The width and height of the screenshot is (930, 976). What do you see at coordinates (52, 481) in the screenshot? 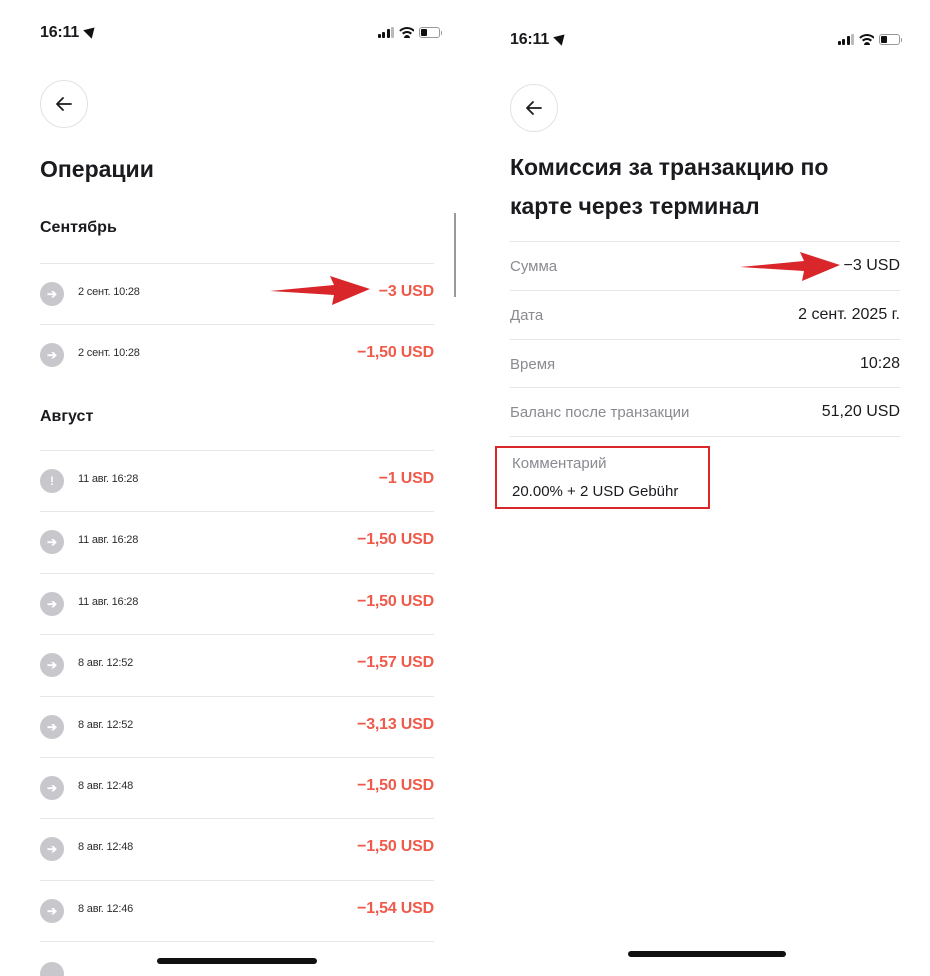
I see `exclamation-icon: !` at bounding box center [52, 481].